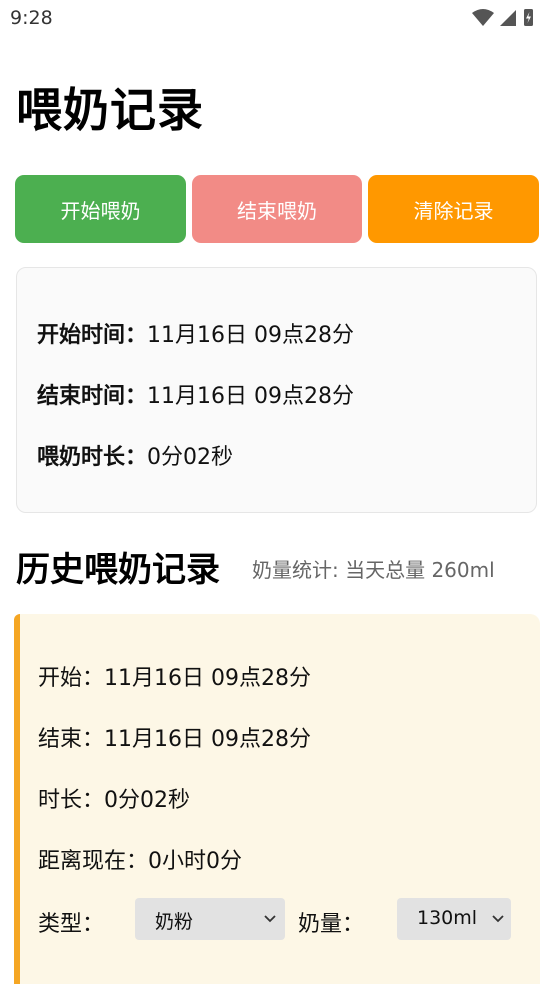  I want to click on record-start: 开始：11月16日 09点28分, so click(174, 678).